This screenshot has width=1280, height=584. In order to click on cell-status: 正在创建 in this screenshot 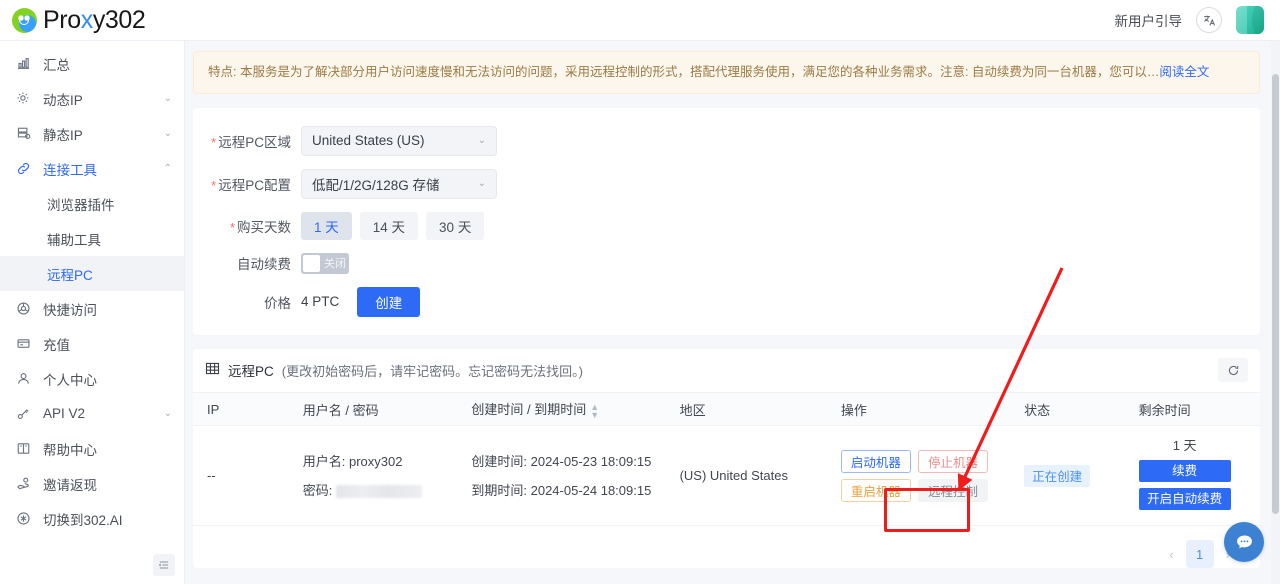, I will do `click(1067, 476)`.